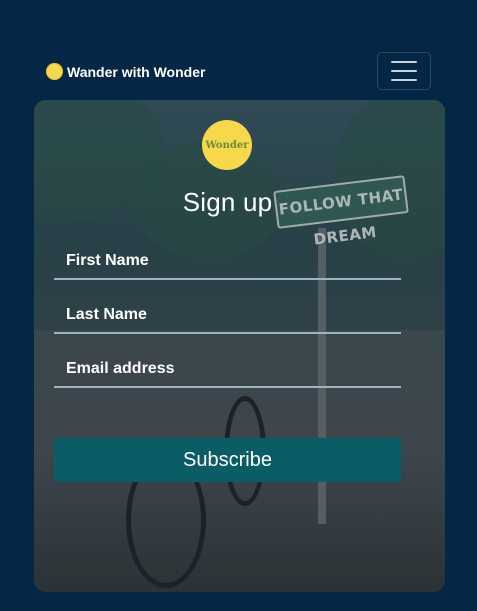 The height and width of the screenshot is (611, 477). What do you see at coordinates (227, 460) in the screenshot?
I see `subscribe-button: Subscribe` at bounding box center [227, 460].